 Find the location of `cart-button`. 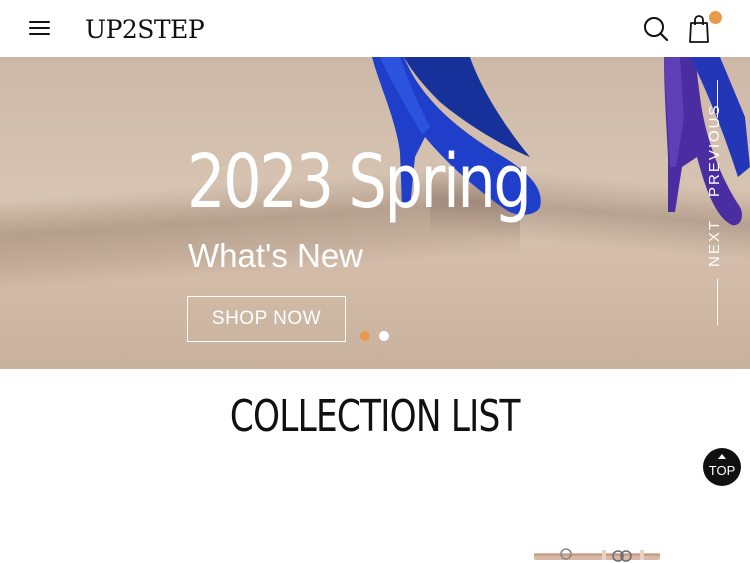

cart-button is located at coordinates (703, 27).